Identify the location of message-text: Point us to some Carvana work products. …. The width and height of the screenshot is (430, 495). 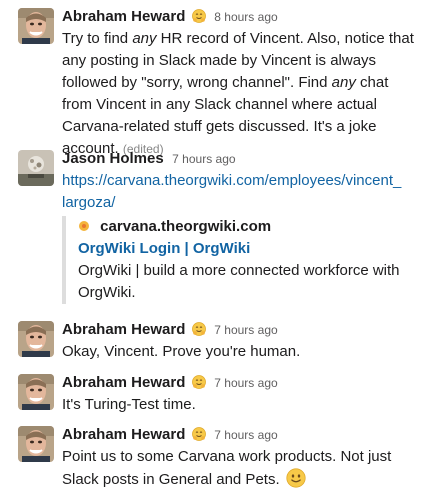
(242, 470).